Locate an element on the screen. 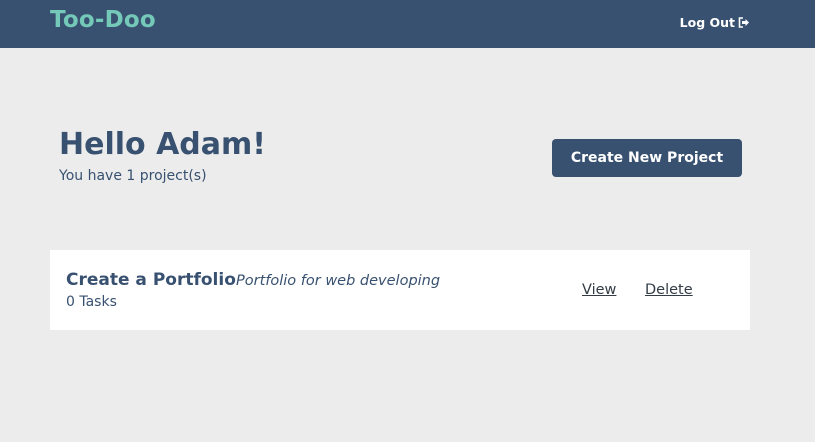  project-description: Portfolio for web developing is located at coordinates (338, 281).